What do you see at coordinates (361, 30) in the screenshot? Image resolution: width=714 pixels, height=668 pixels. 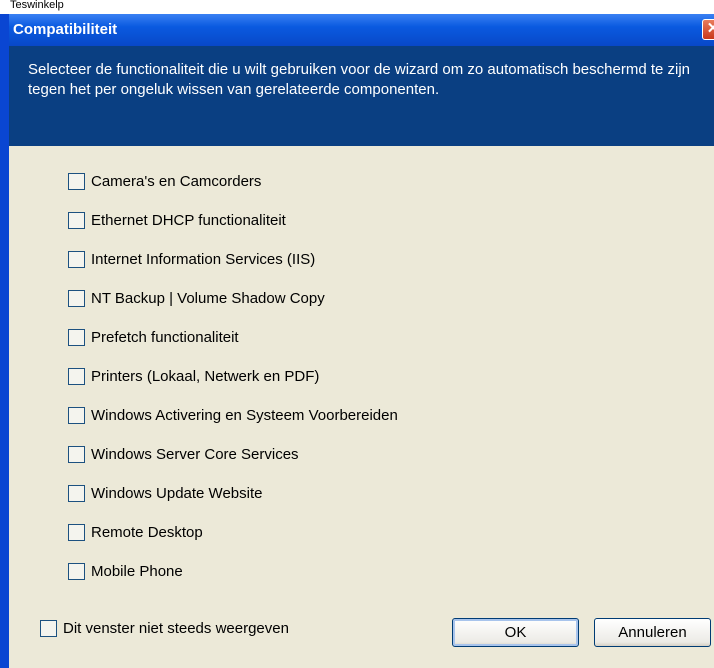 I see `title-bar: Compatibiliteit ✕` at bounding box center [361, 30].